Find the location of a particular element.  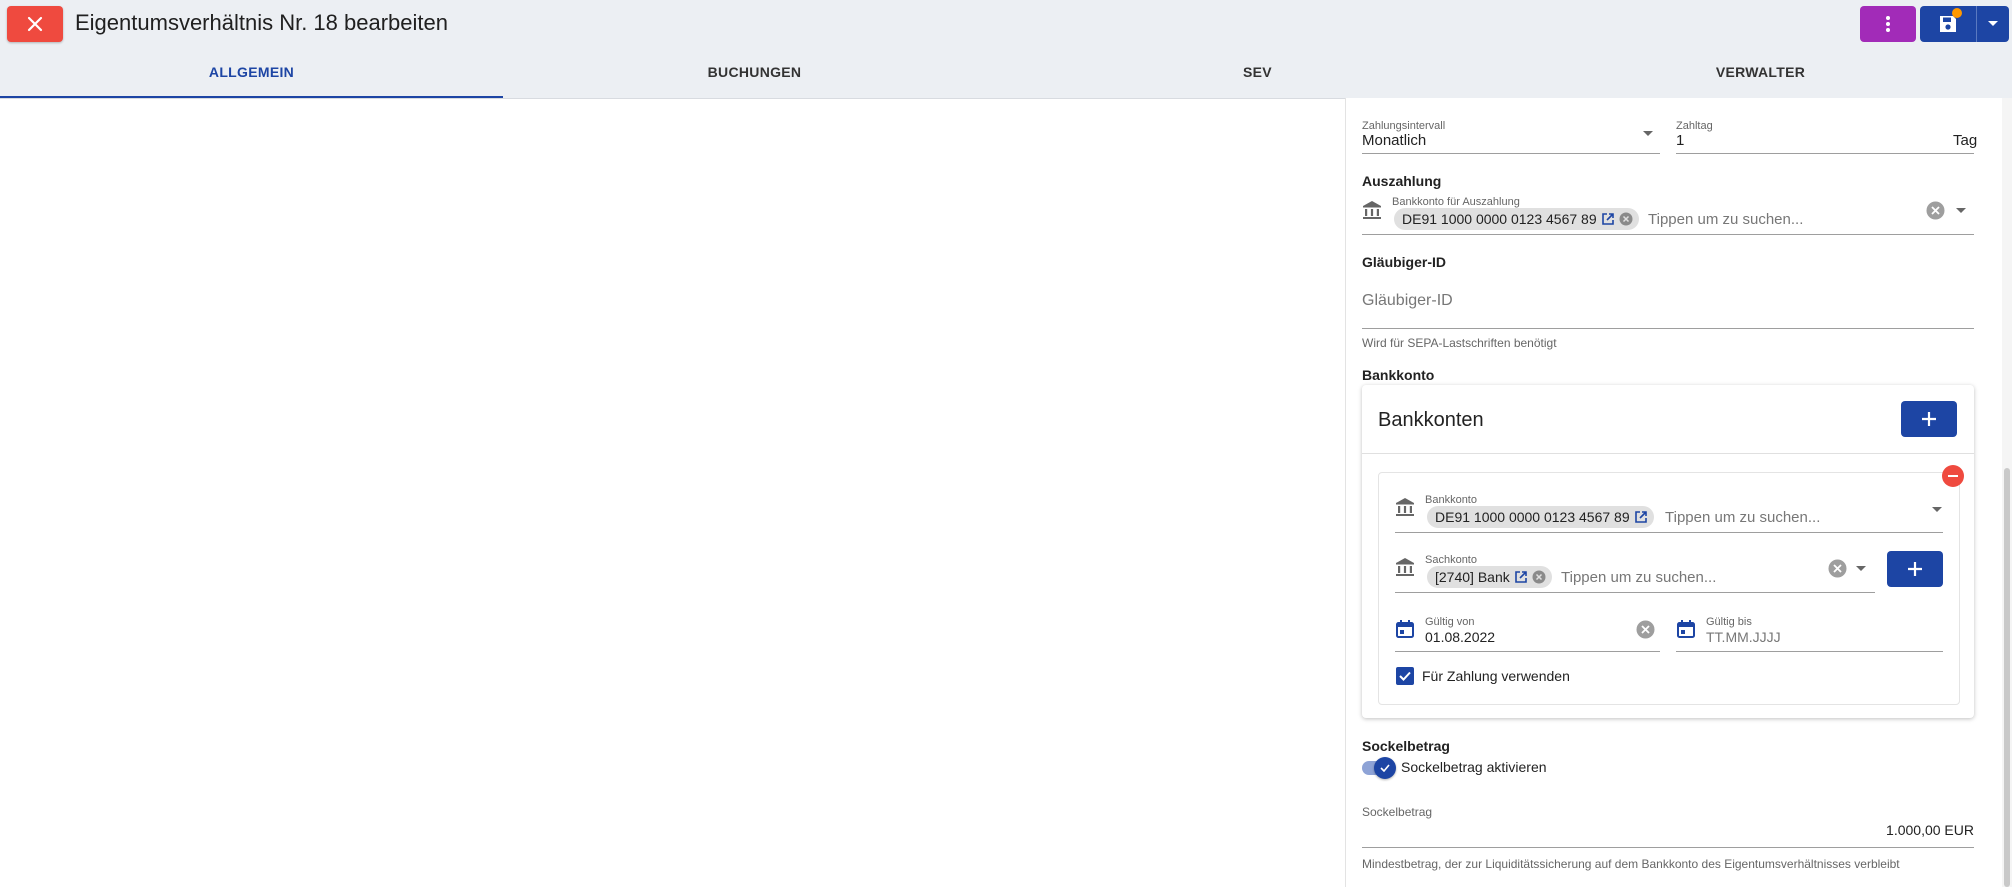

auszahlung-field-label: Bankkonto für Auszahlung is located at coordinates (1456, 202).